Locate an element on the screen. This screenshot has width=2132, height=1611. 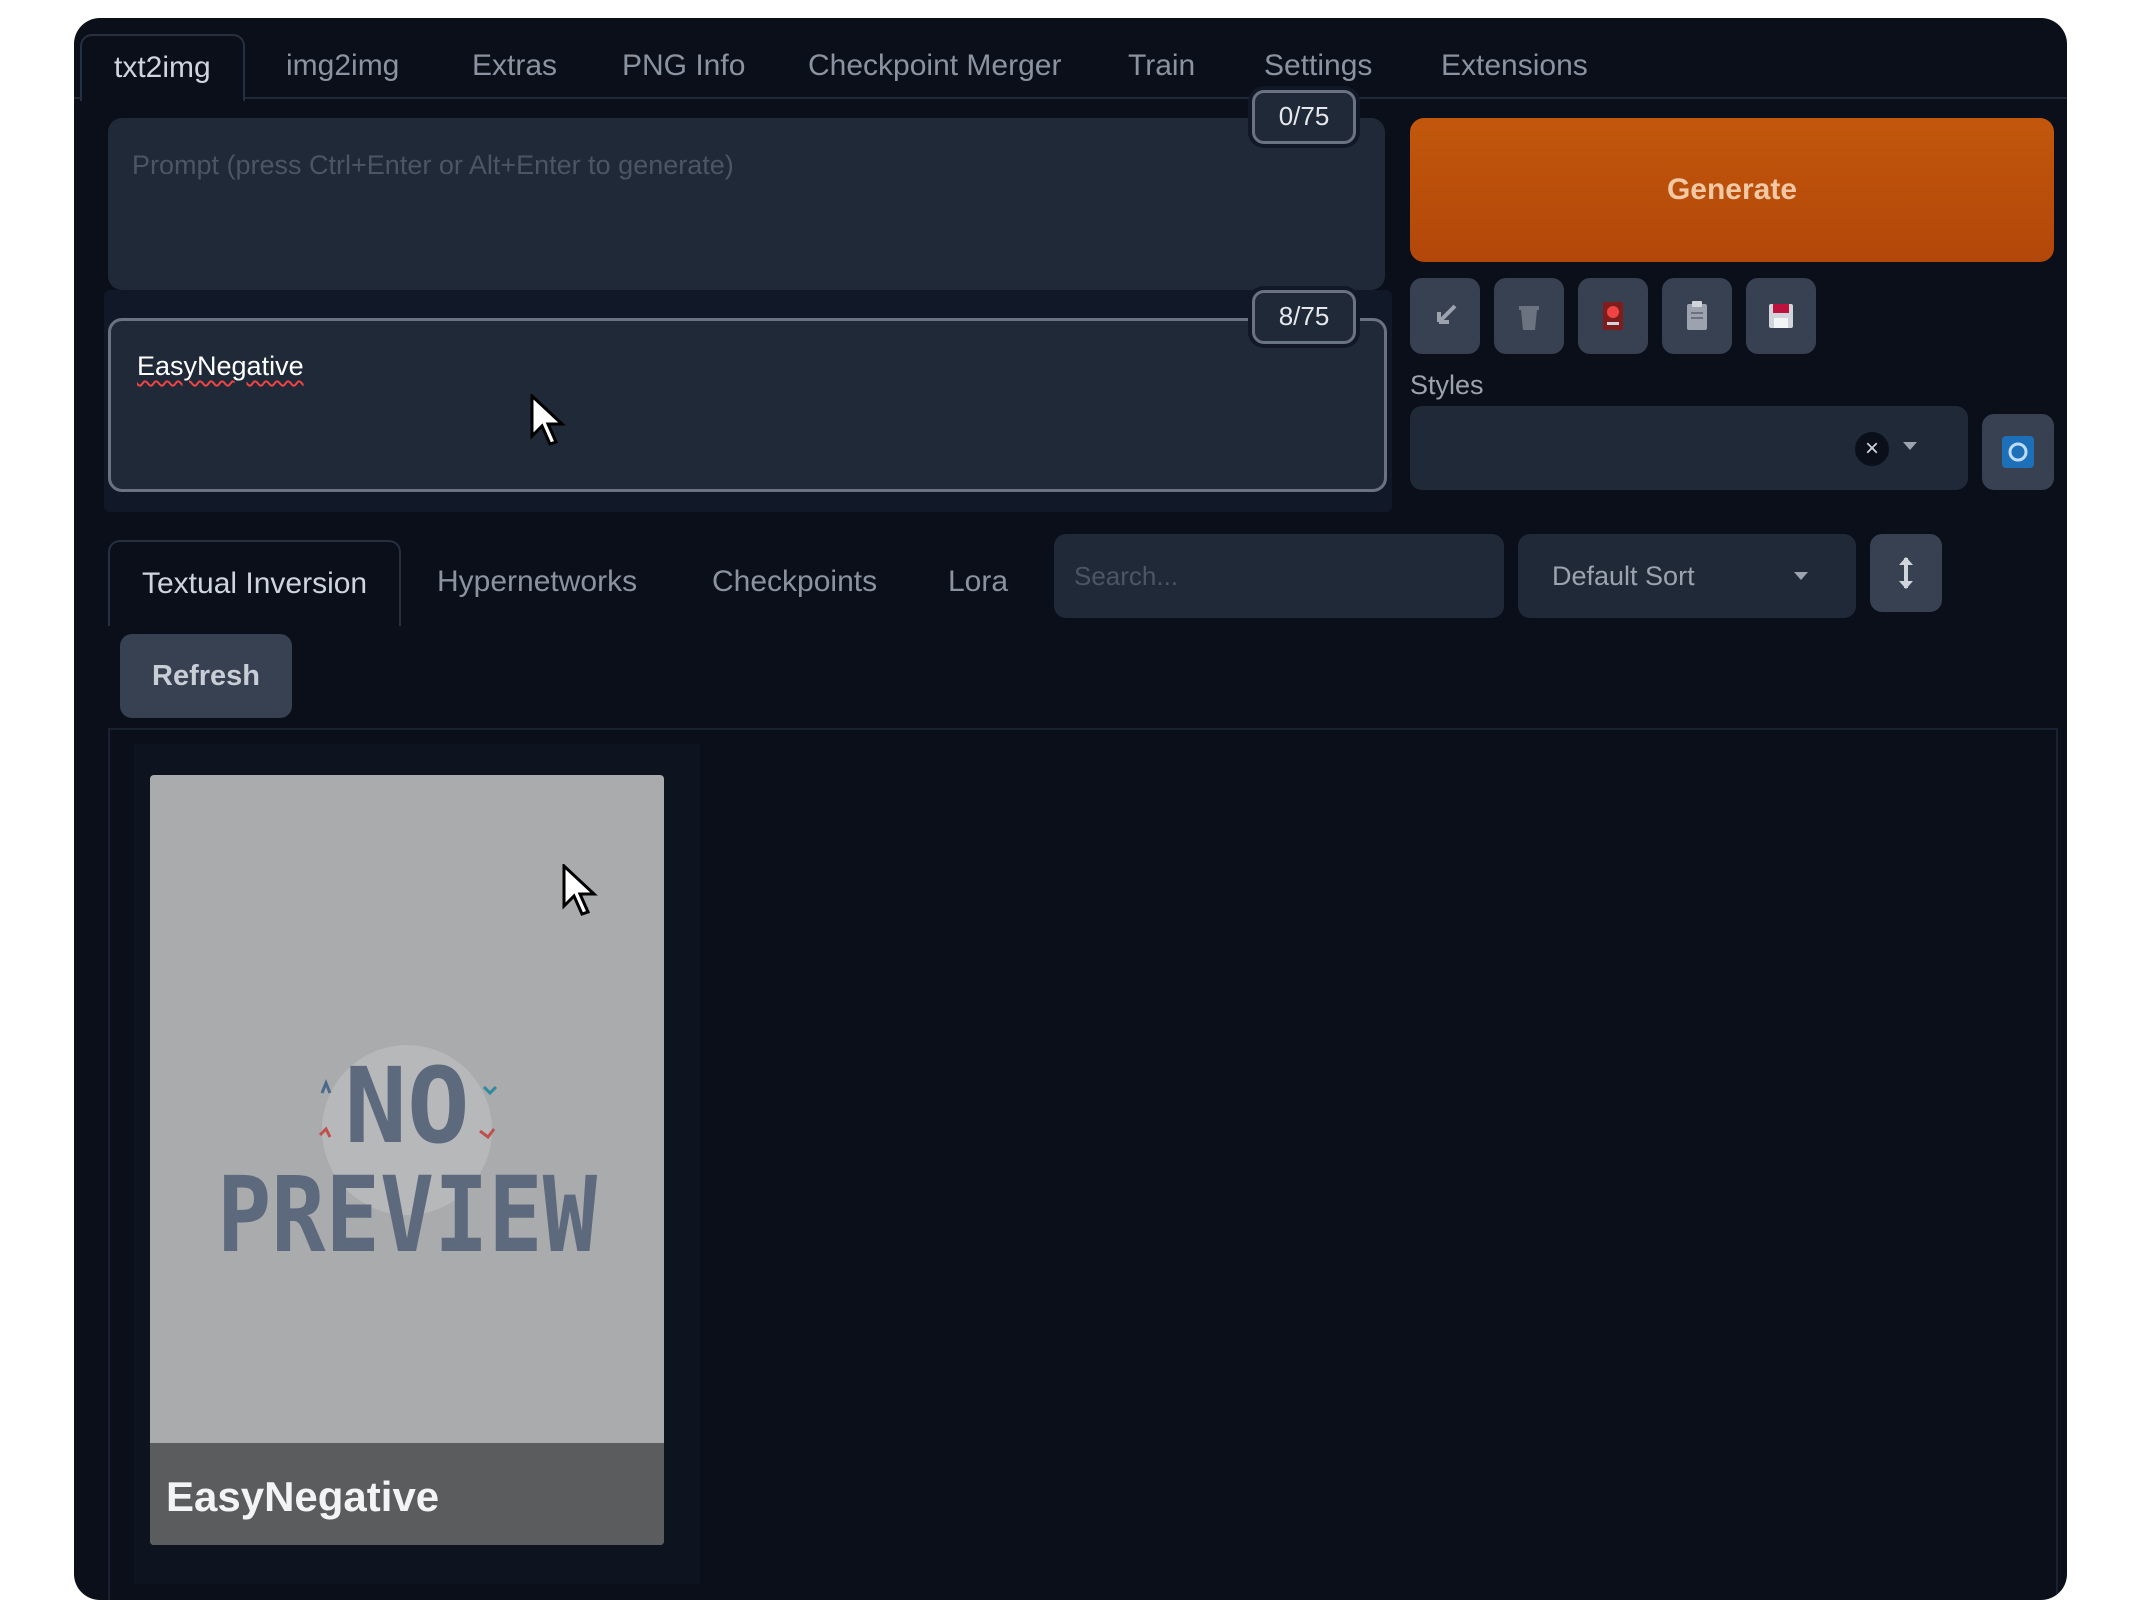
save-style-button is located at coordinates (1781, 316).